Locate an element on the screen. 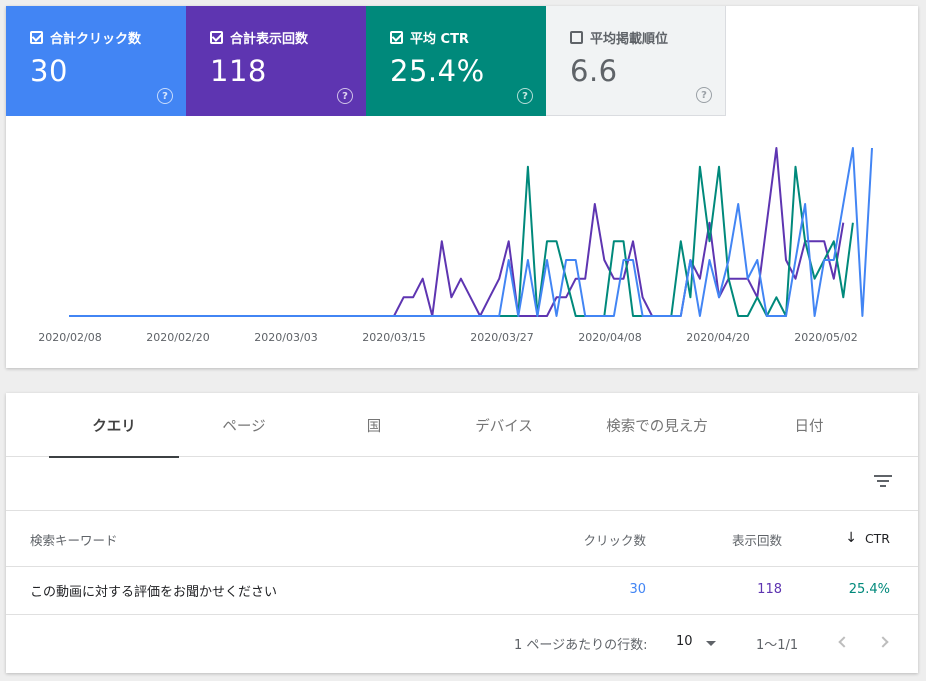 This screenshot has height=681, width=926. x-tick-label: 2020/03/15 is located at coordinates (393, 337).